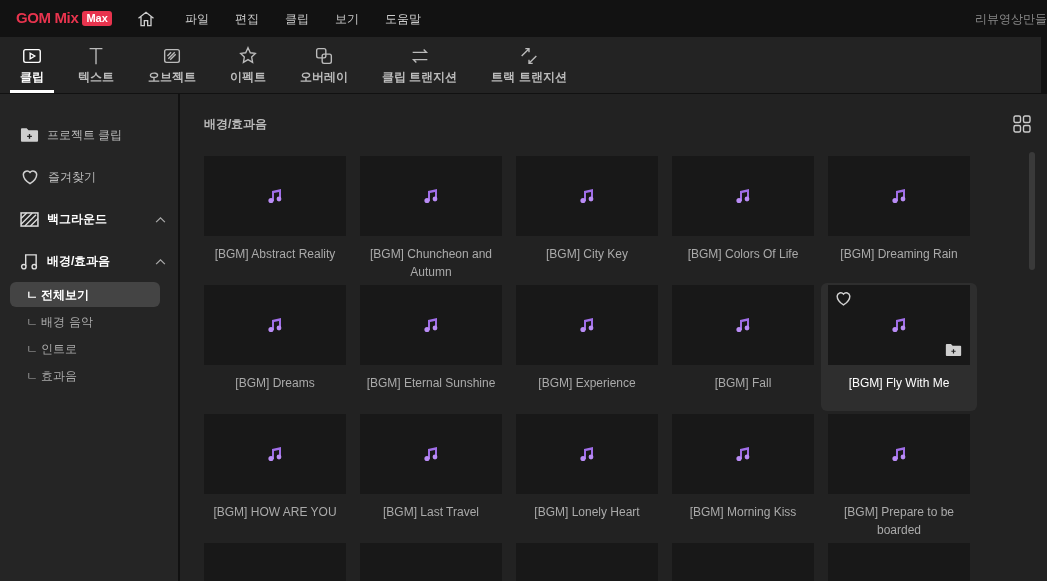 Image resolution: width=1047 pixels, height=581 pixels. What do you see at coordinates (85, 321) in the screenshot?
I see `sidebar-subitem: ㄴ 배경 음악` at bounding box center [85, 321].